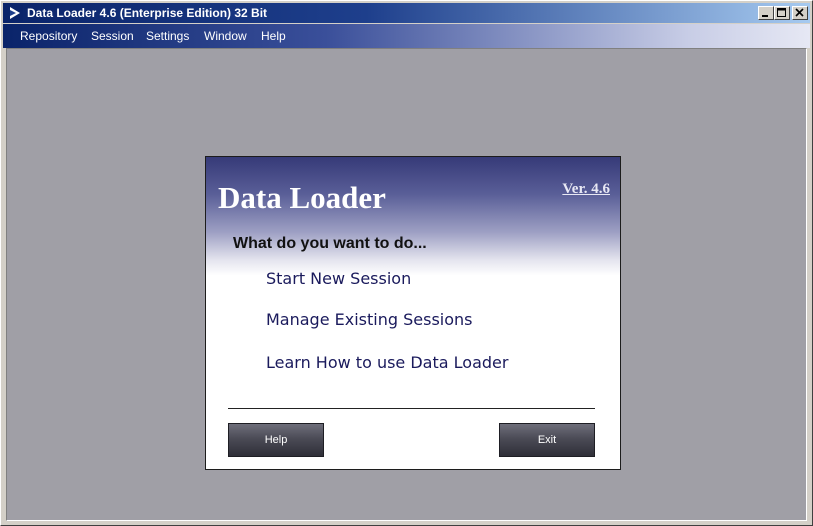  Describe the element at coordinates (586, 189) in the screenshot. I see `version-link: Ver. 4.6` at that location.